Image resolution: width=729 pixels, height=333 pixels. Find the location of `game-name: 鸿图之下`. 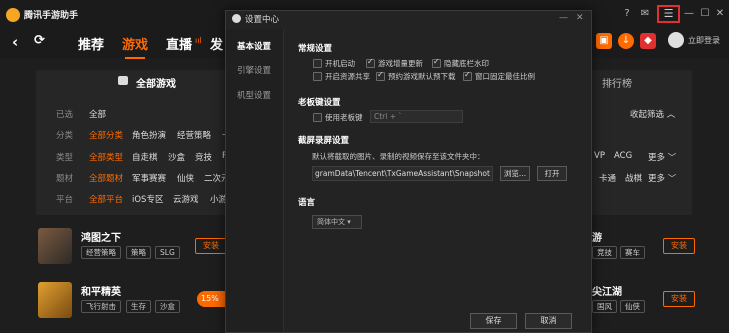

game-name: 鸿图之下 is located at coordinates (101, 236).